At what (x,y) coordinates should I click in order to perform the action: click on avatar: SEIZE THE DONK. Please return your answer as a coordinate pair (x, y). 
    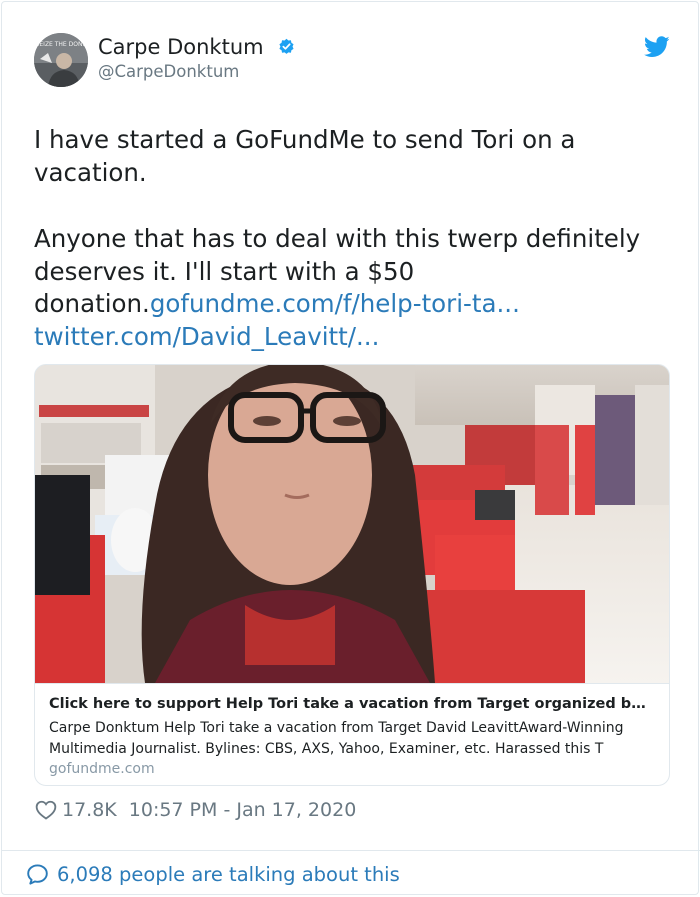
    Looking at the image, I should click on (61, 60).